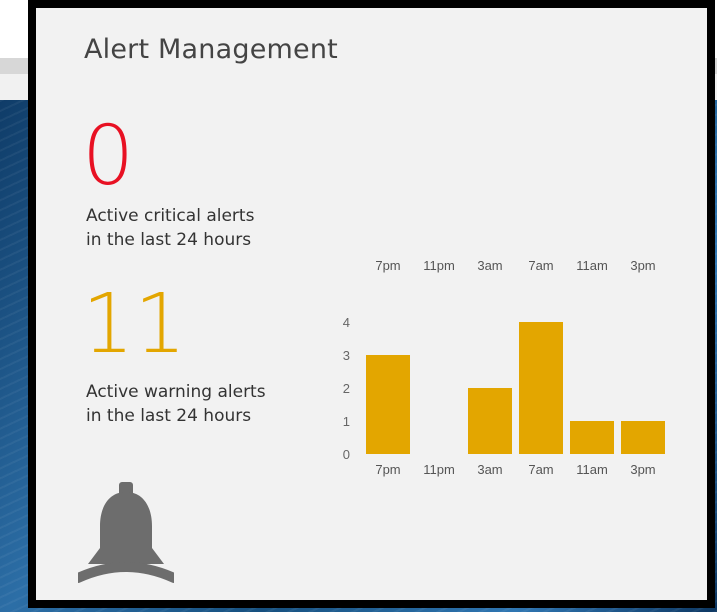 The image size is (717, 612). Describe the element at coordinates (643, 437) in the screenshot. I see `bar-3pm` at that location.